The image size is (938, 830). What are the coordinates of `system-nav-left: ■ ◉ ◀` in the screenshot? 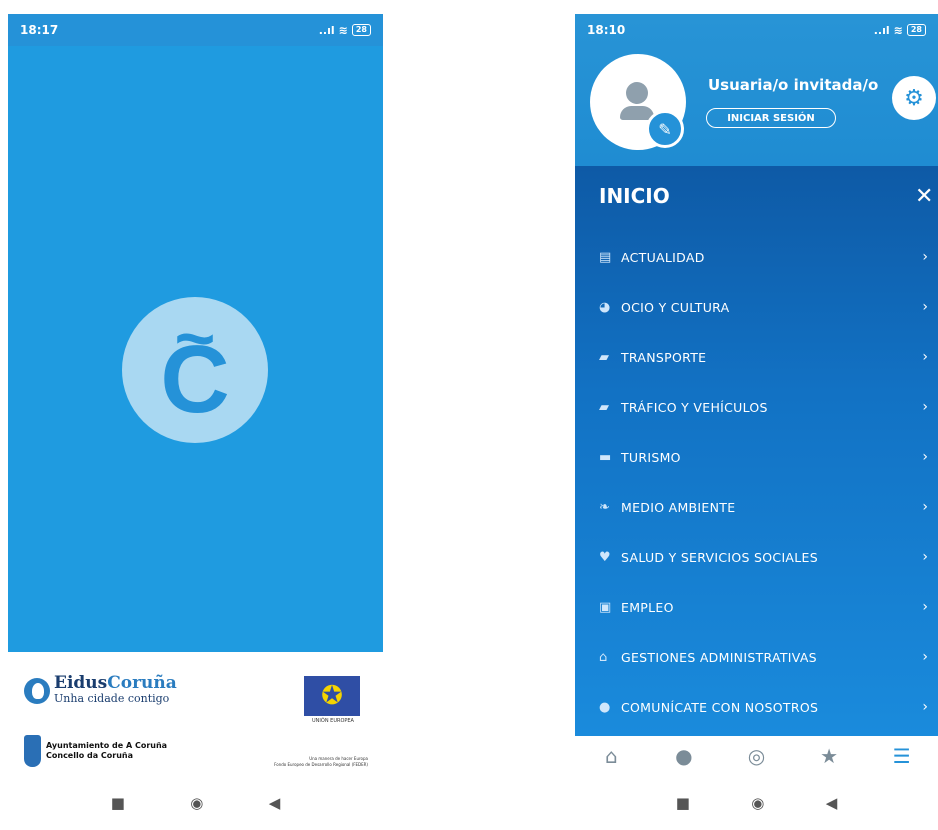 It's located at (195, 803).